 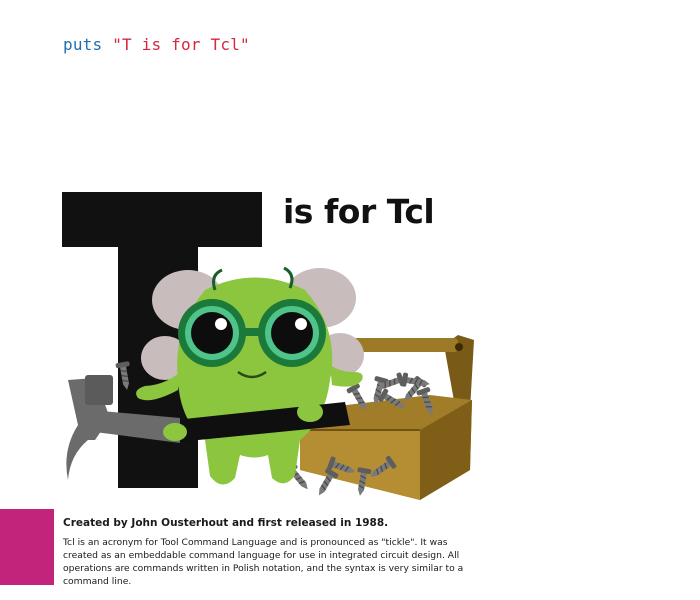 What do you see at coordinates (359, 211) in the screenshot?
I see `page-heading: is for Tcl` at bounding box center [359, 211].